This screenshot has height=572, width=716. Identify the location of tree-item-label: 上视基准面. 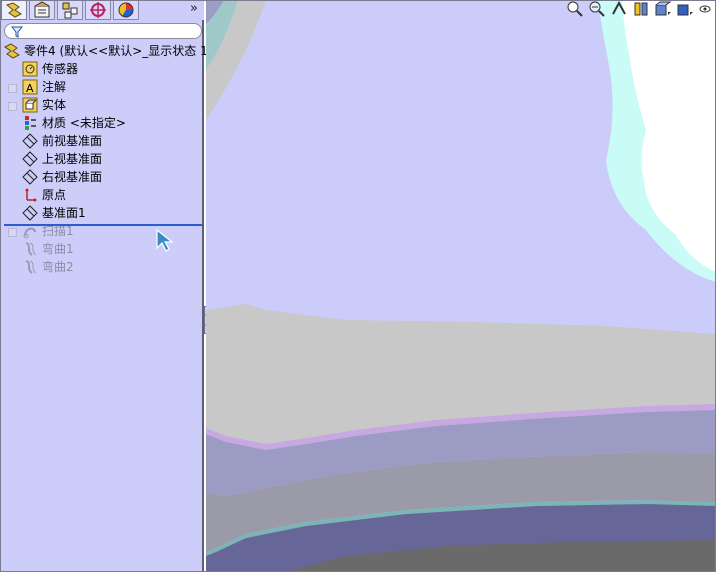
(72, 159).